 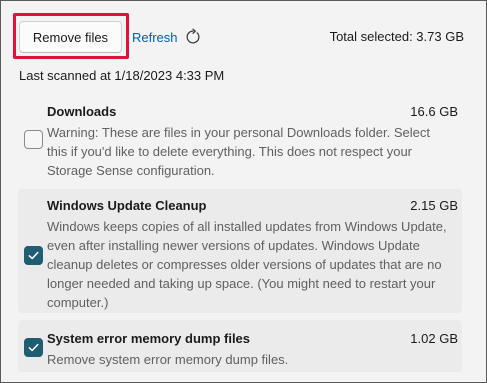 What do you see at coordinates (127, 205) in the screenshot?
I see `item-title: Windows Update Cleanup` at bounding box center [127, 205].